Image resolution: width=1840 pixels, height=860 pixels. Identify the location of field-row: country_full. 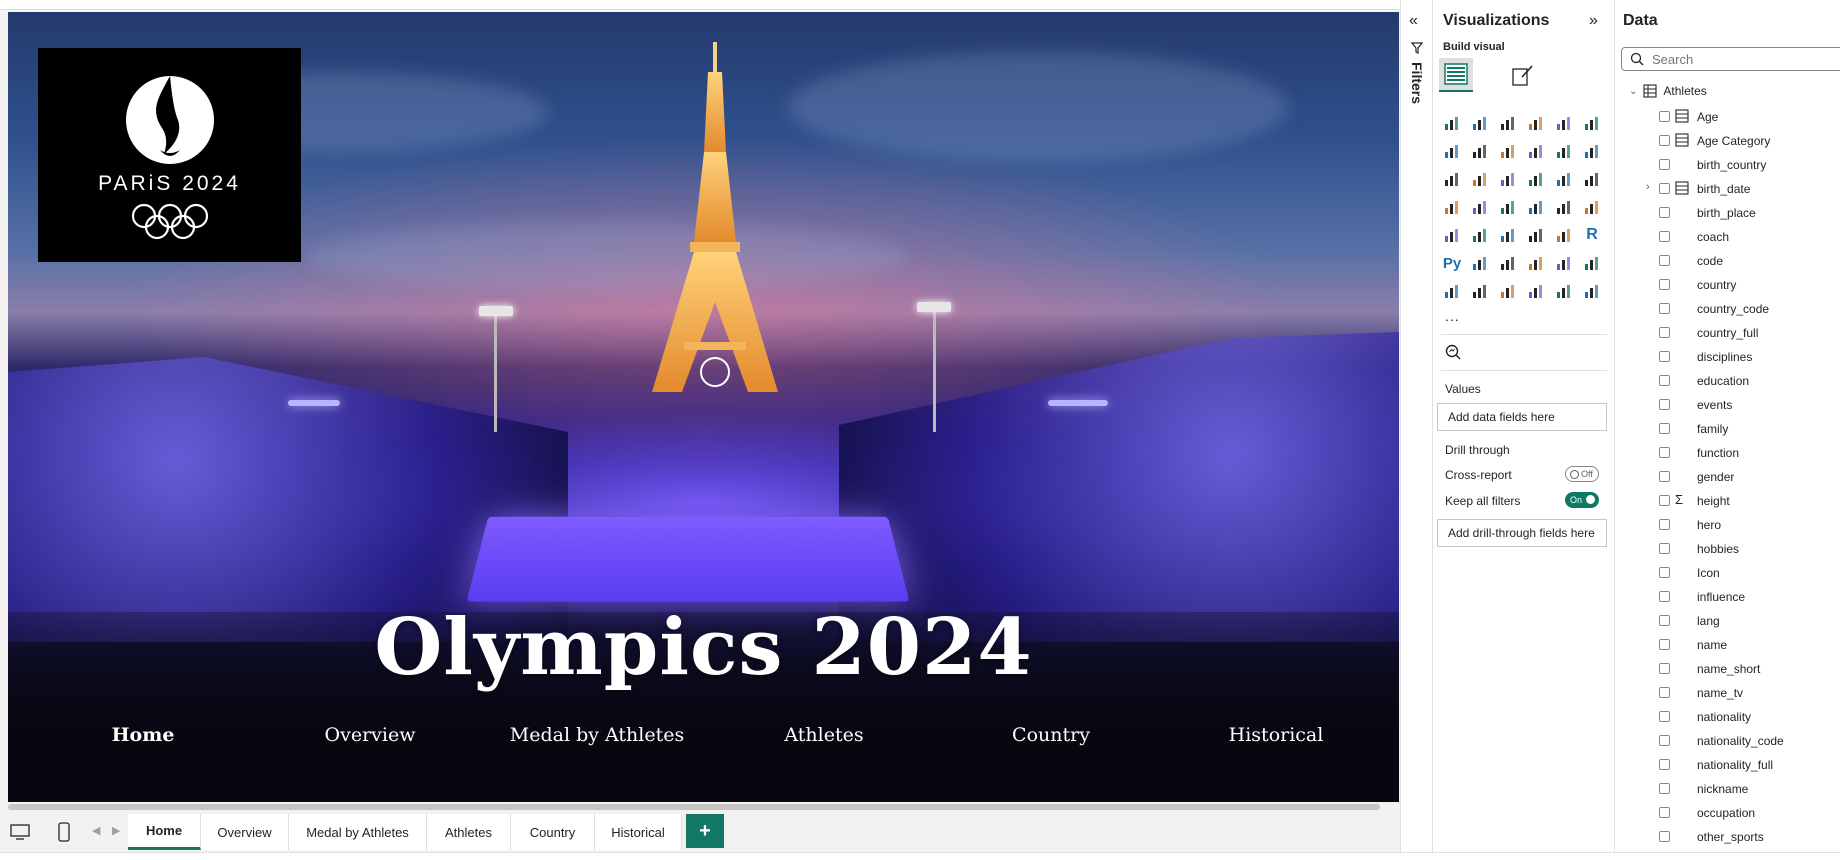
(1727, 332).